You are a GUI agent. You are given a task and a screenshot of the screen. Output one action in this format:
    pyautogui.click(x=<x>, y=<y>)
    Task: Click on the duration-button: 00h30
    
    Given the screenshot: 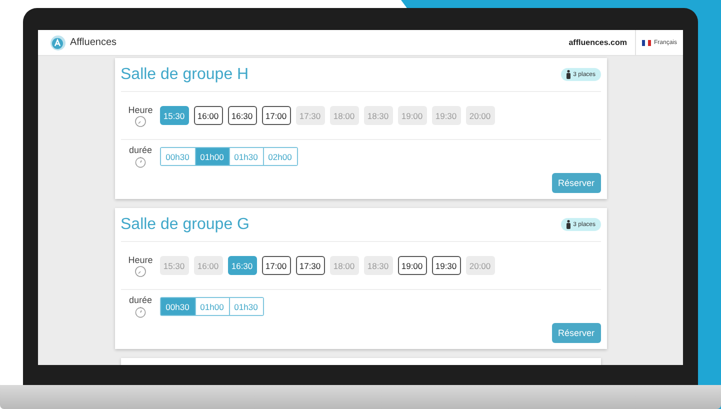 What is the action you would take?
    pyautogui.click(x=177, y=306)
    